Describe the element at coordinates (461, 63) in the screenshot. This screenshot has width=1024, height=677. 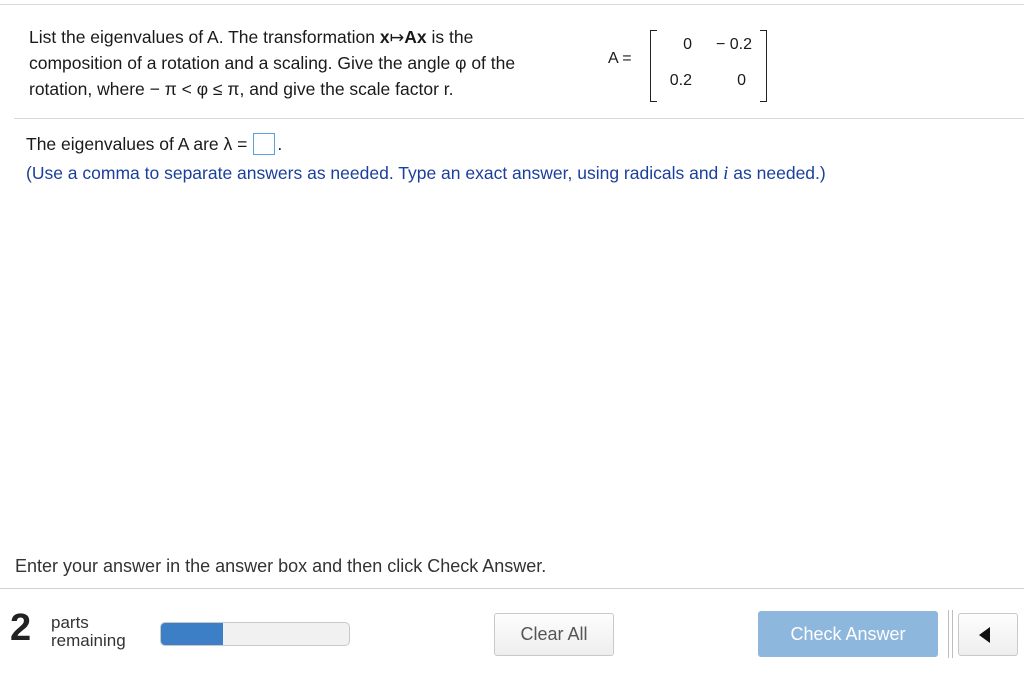
I see `phi-symbol: φ` at that location.